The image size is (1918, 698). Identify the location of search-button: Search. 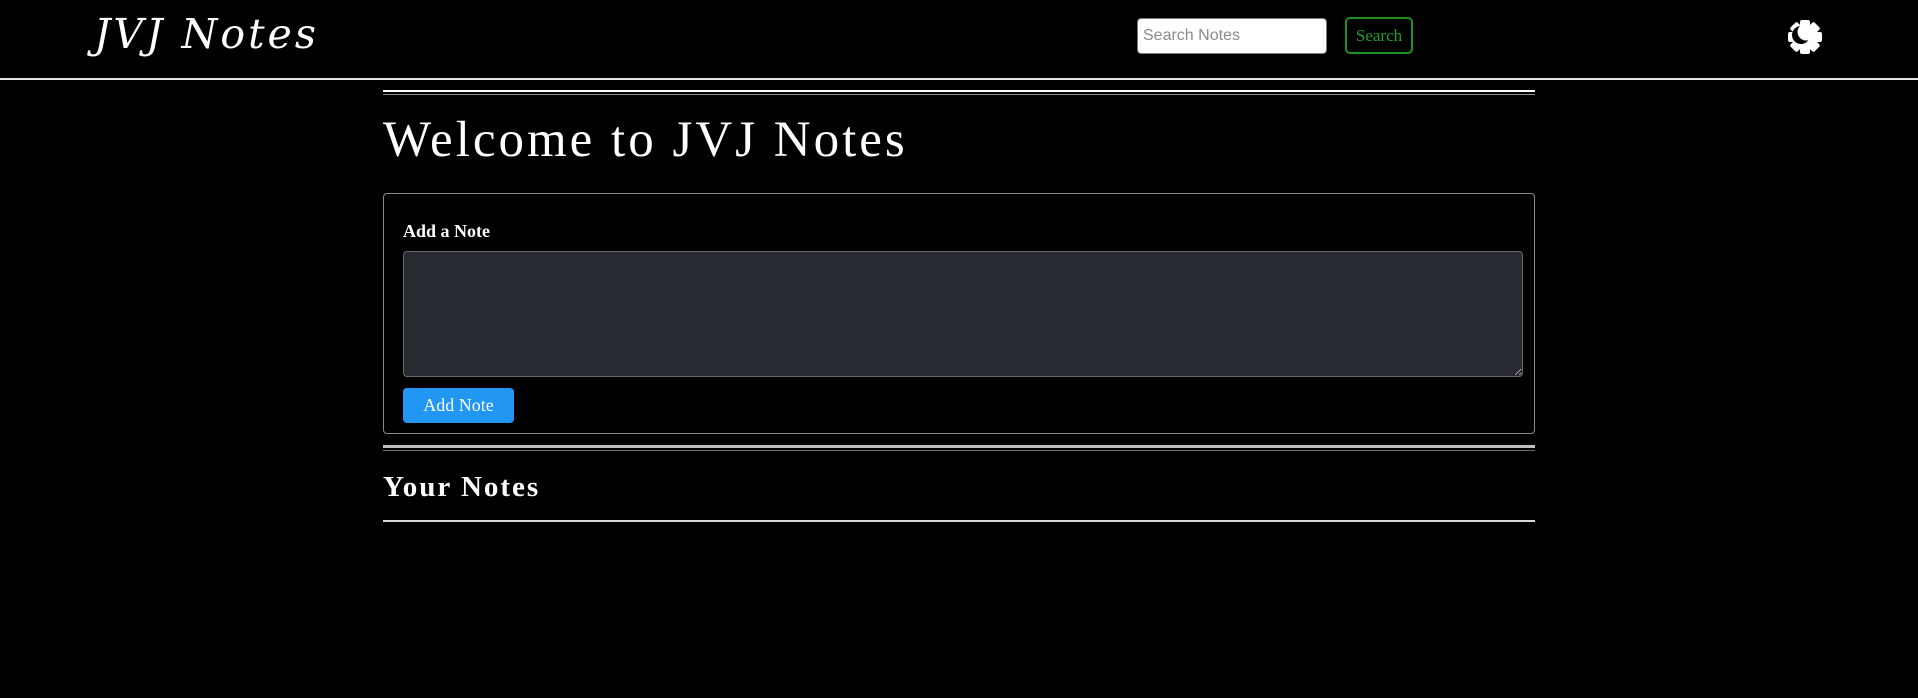
(1379, 35).